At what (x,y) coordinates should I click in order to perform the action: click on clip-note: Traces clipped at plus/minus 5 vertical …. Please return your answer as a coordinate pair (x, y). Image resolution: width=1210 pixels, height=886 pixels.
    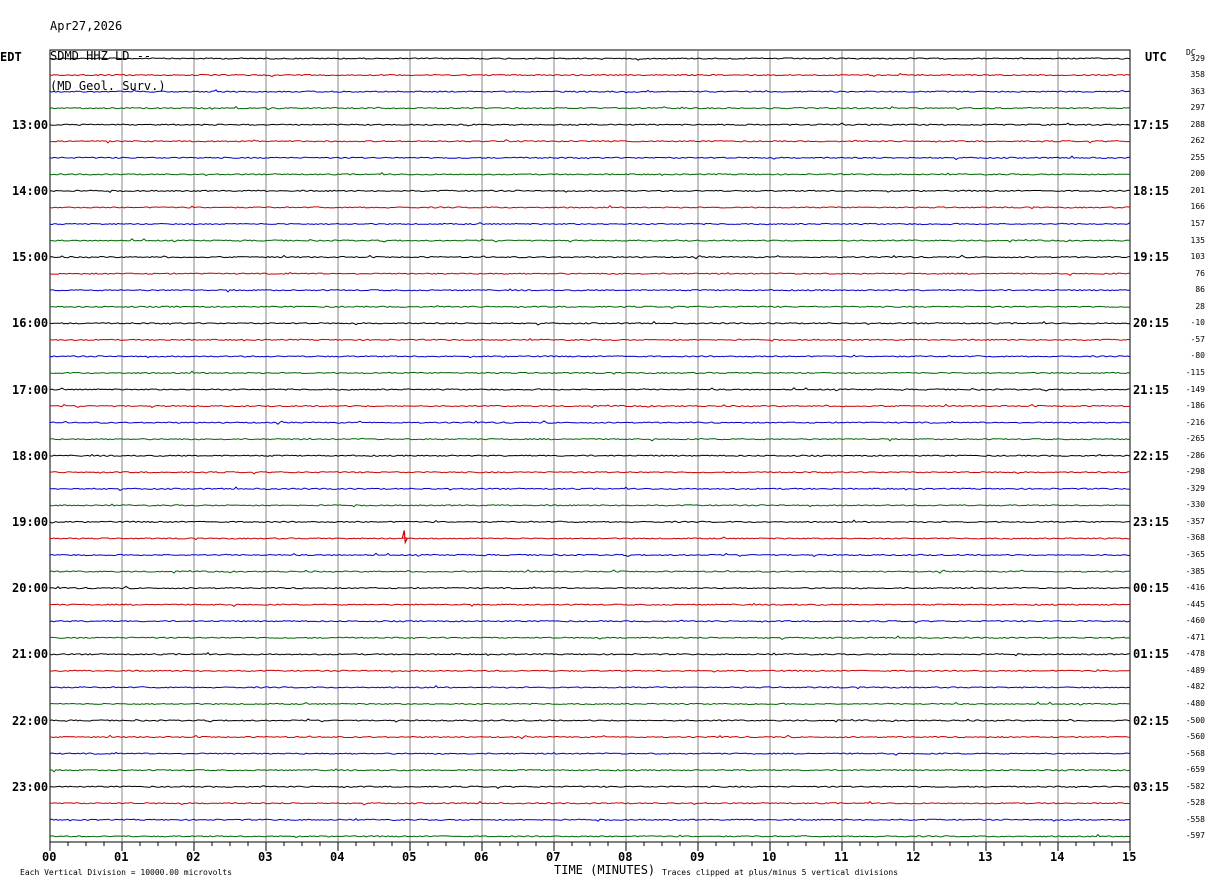
    Looking at the image, I should click on (780, 872).